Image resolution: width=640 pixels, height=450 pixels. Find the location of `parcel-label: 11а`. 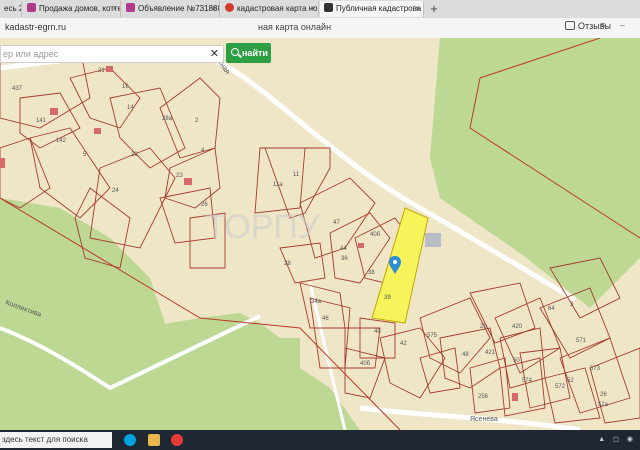

parcel-label: 11а is located at coordinates (278, 185).